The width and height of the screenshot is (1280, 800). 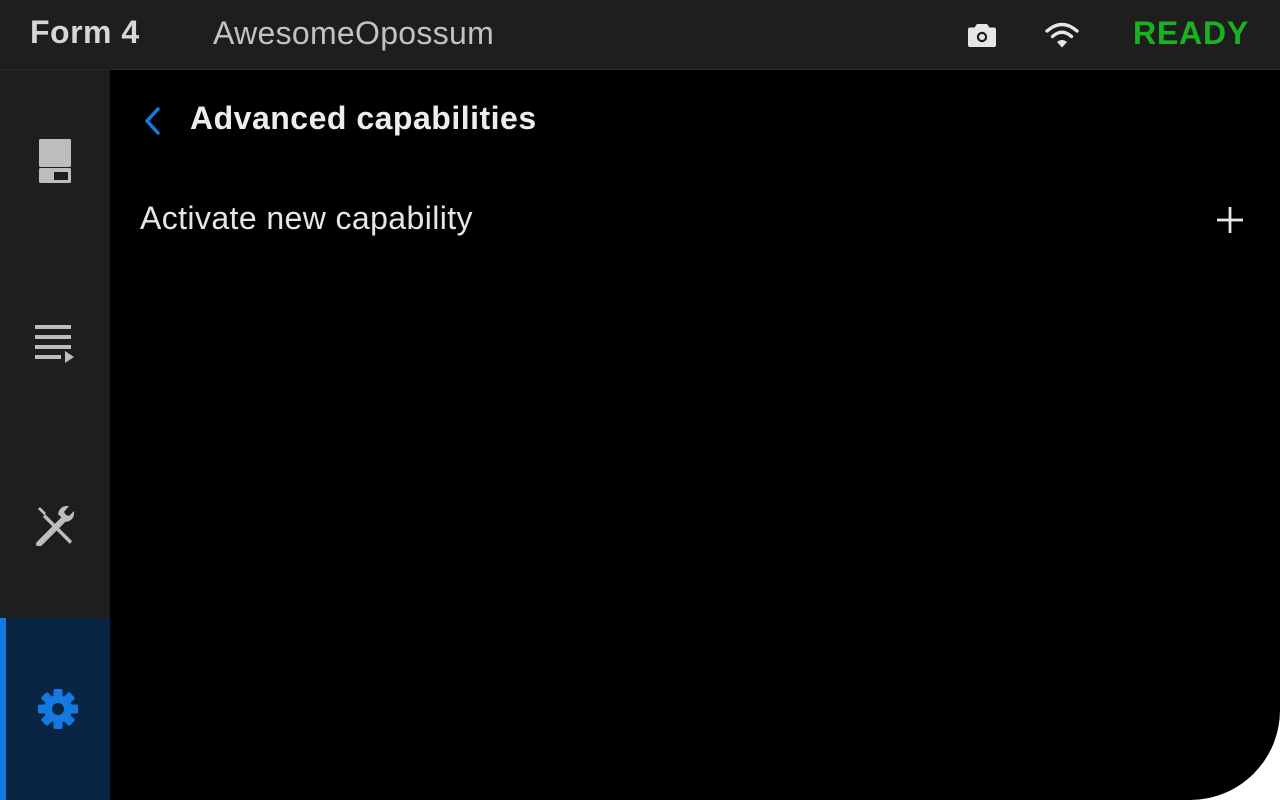 What do you see at coordinates (1230, 220) in the screenshot?
I see `plus-icon` at bounding box center [1230, 220].